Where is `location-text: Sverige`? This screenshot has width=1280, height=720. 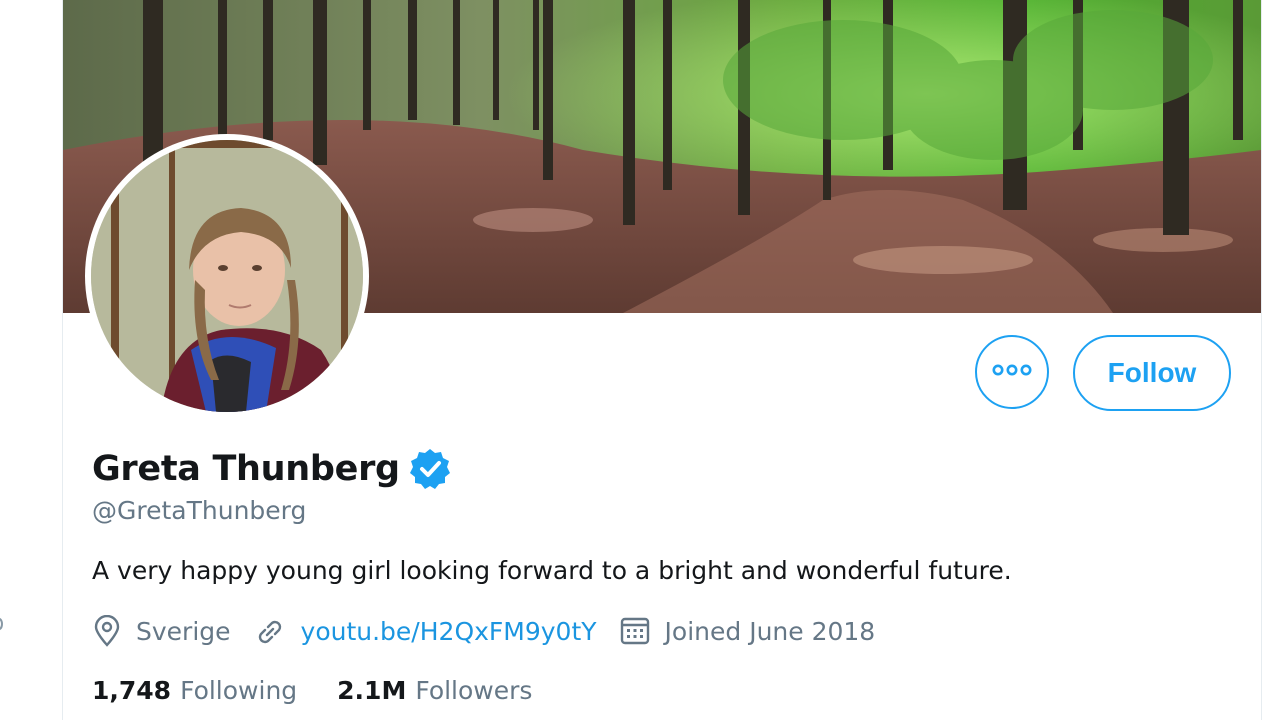
location-text: Sverige is located at coordinates (183, 631).